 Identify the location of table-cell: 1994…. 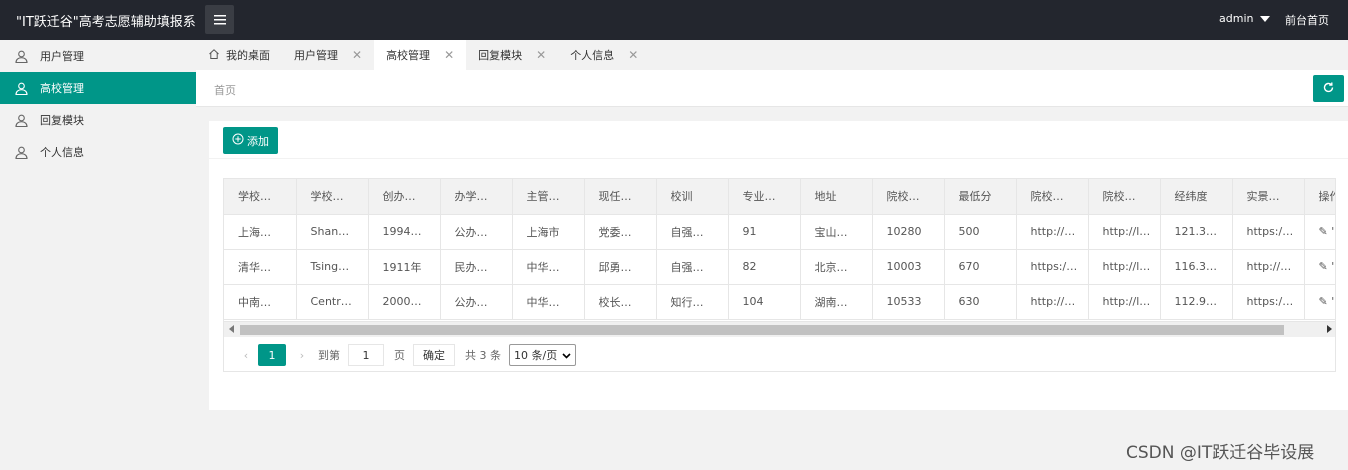
(404, 232).